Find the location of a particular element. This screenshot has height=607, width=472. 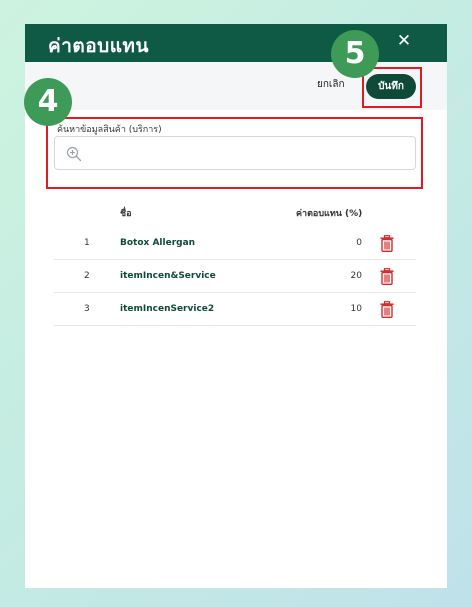

modal-header: ค่าตอบแทน ✕ is located at coordinates (236, 43).